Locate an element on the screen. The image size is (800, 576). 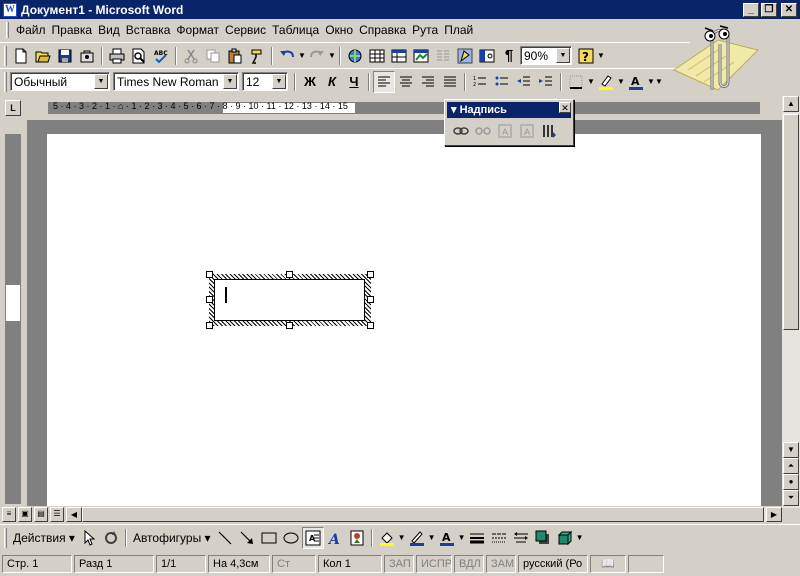
horizontal-scrollbar: ◀ ▶ is located at coordinates (424, 514).